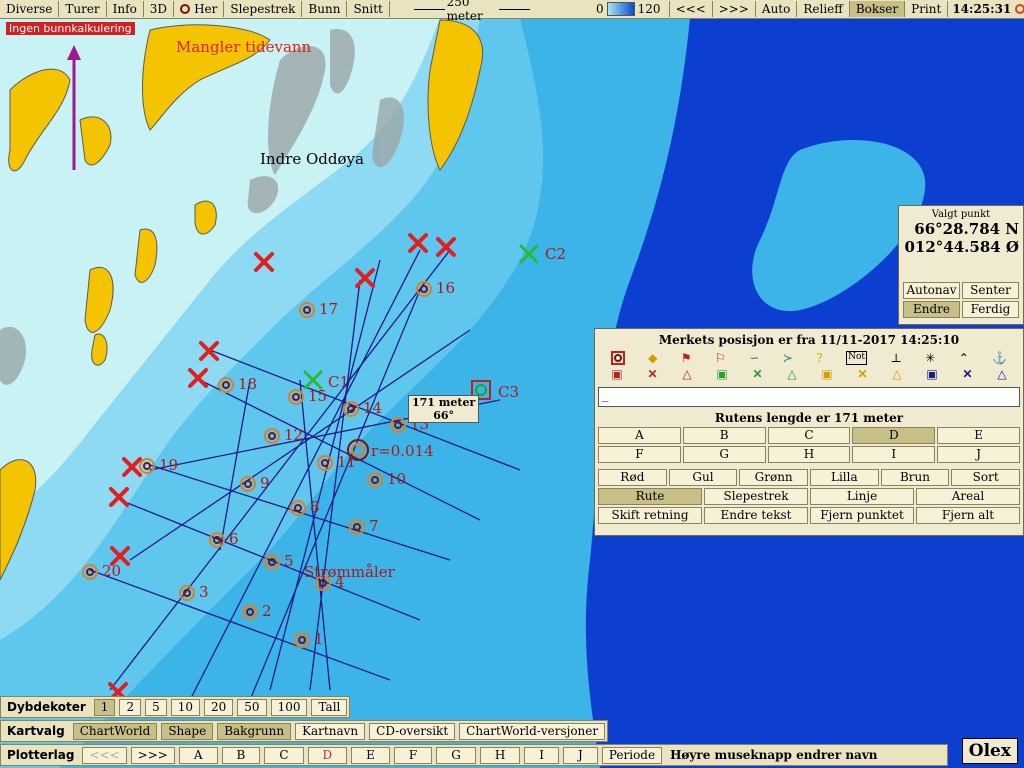 The width and height of the screenshot is (1024, 768). What do you see at coordinates (756, 515) in the screenshot?
I see `endre-tekst-button: Endre tekst` at bounding box center [756, 515].